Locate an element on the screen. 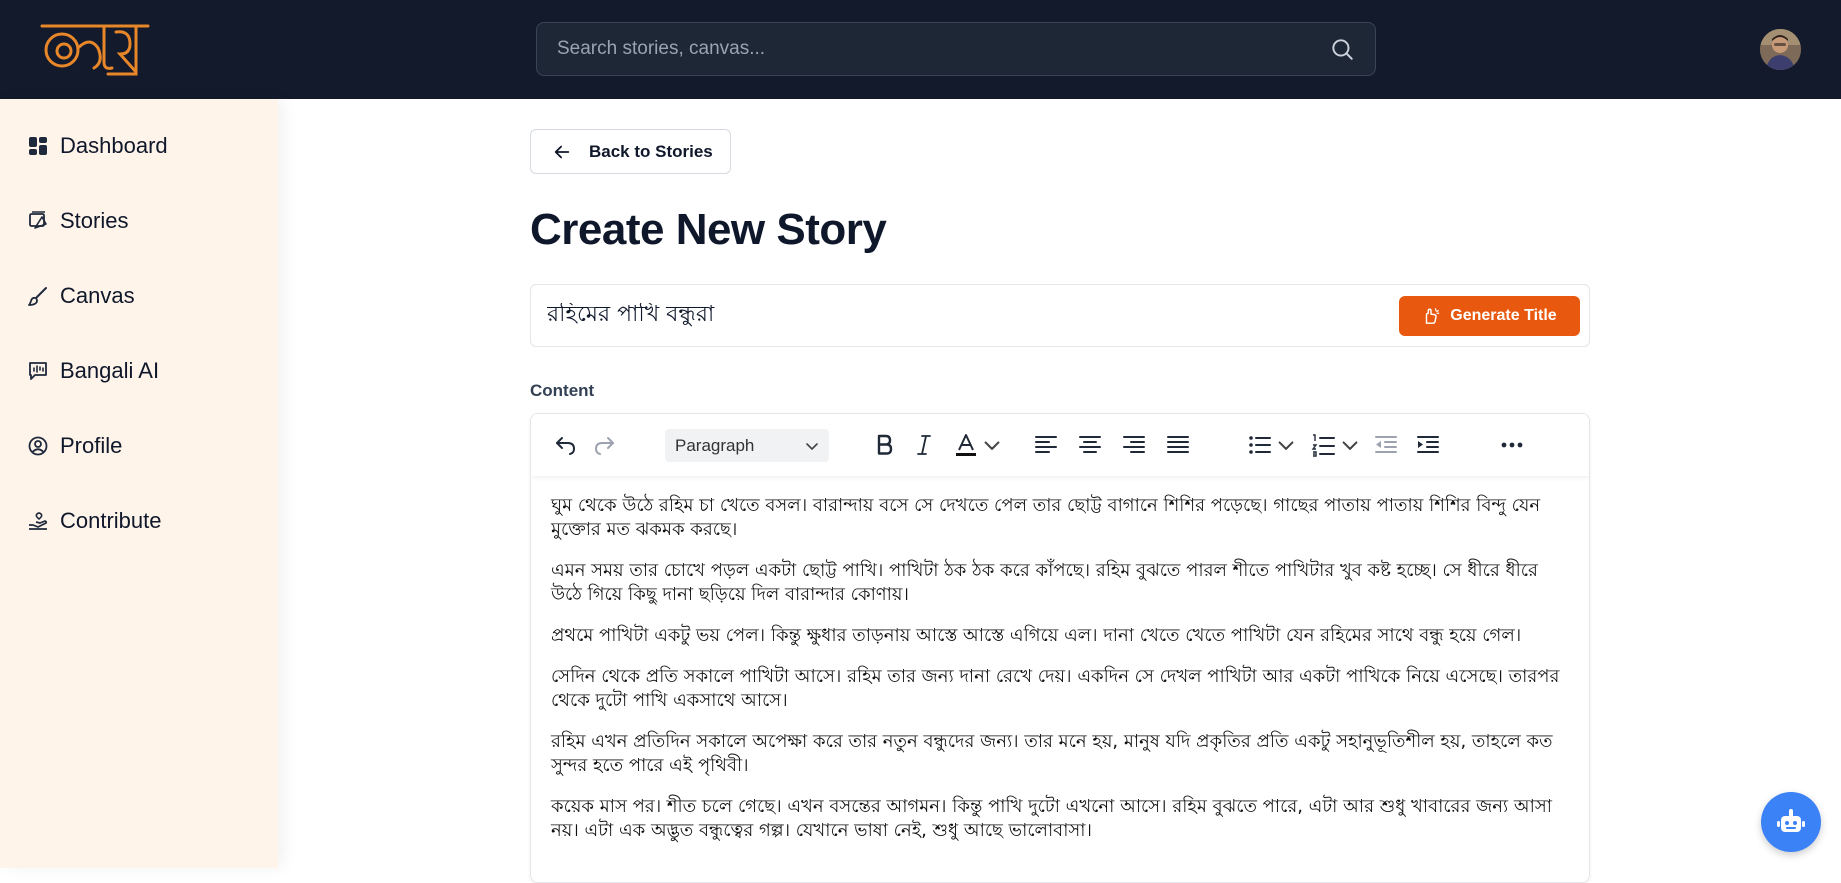  ai-chat-icon is located at coordinates (38, 371).